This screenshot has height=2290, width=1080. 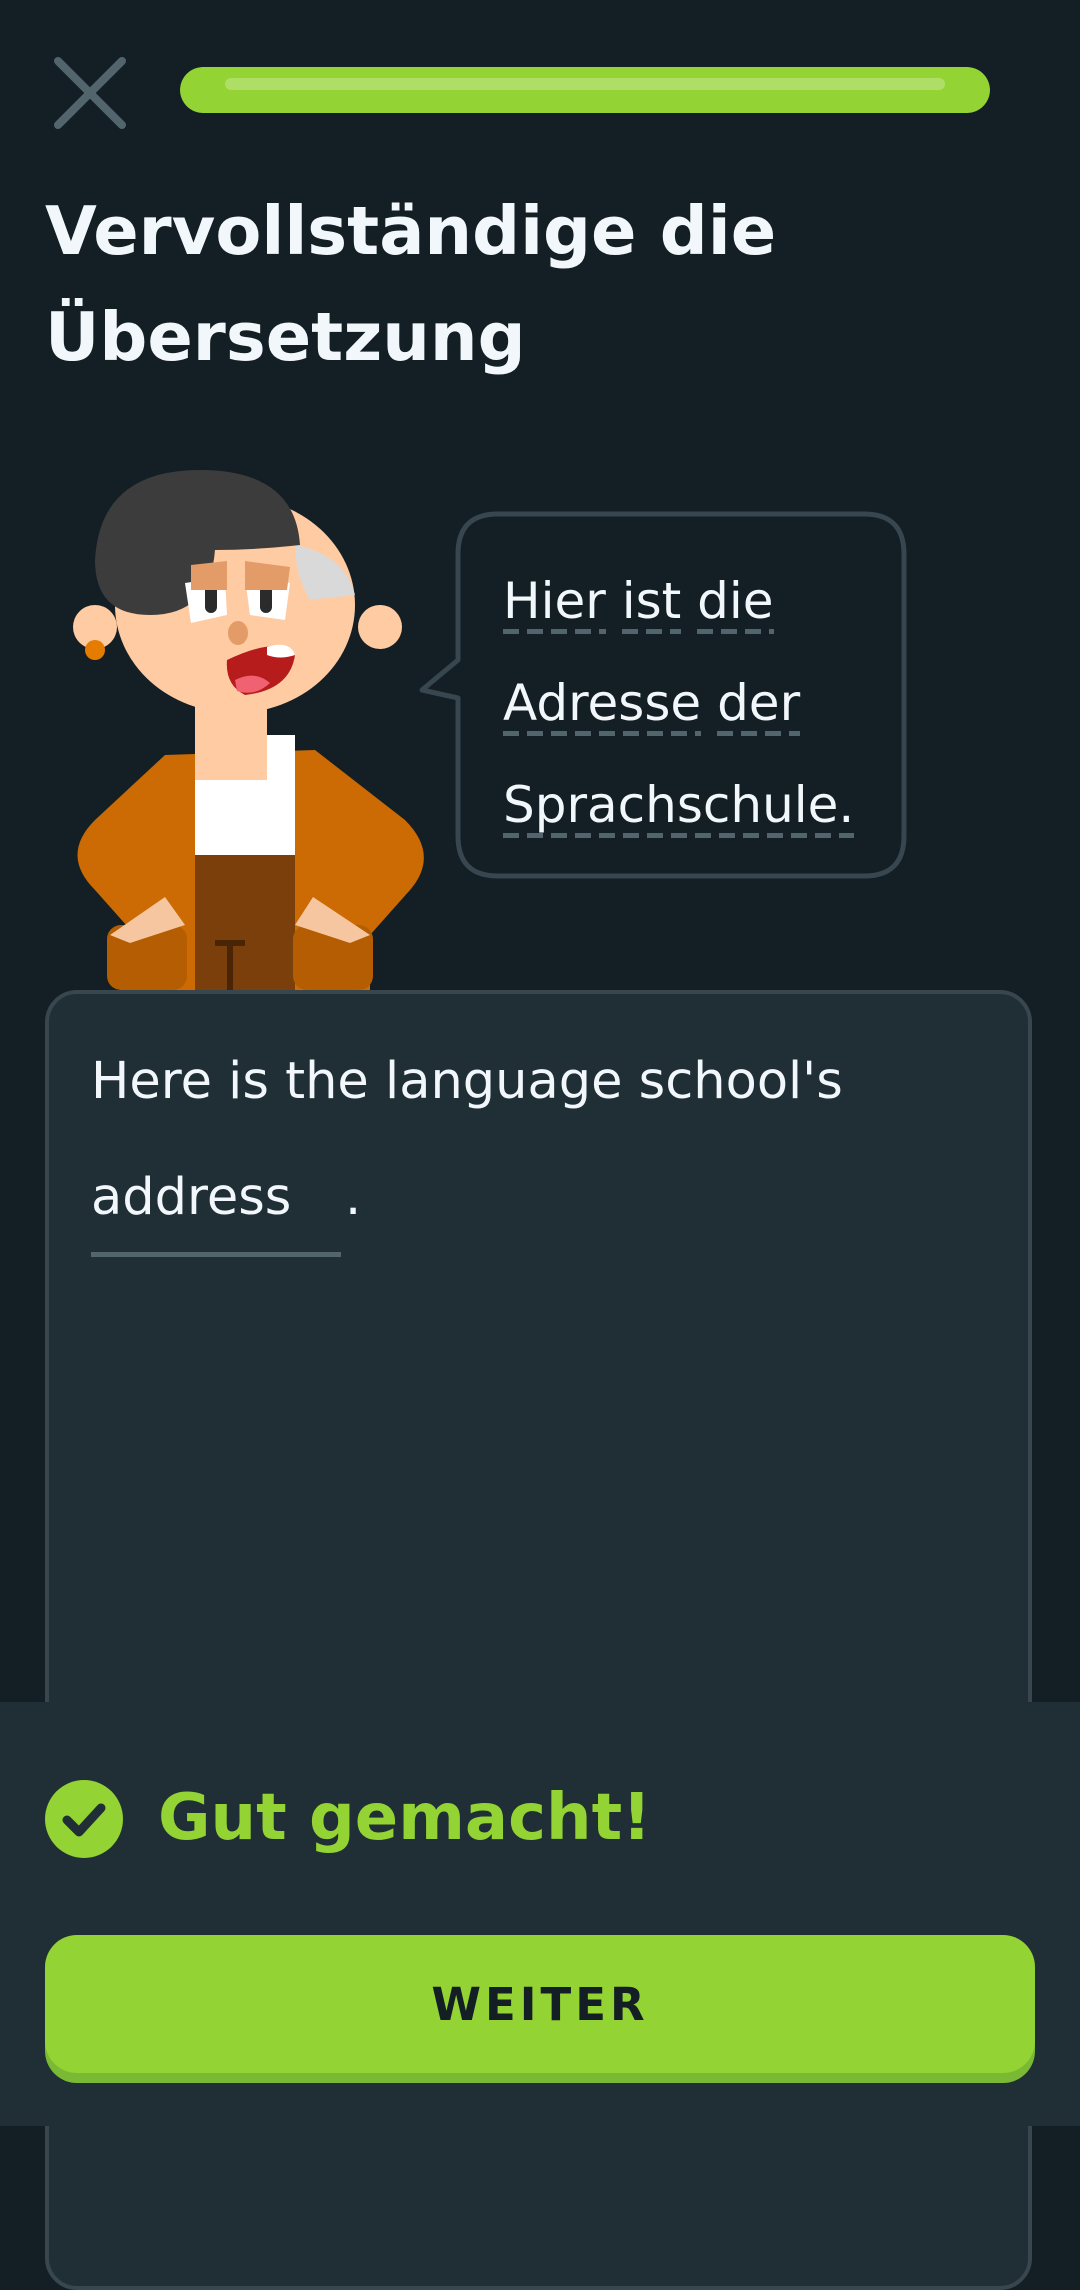 I want to click on prompt-sentence: Hier ist die Adresse der Sprachschule., so click(x=703, y=703).